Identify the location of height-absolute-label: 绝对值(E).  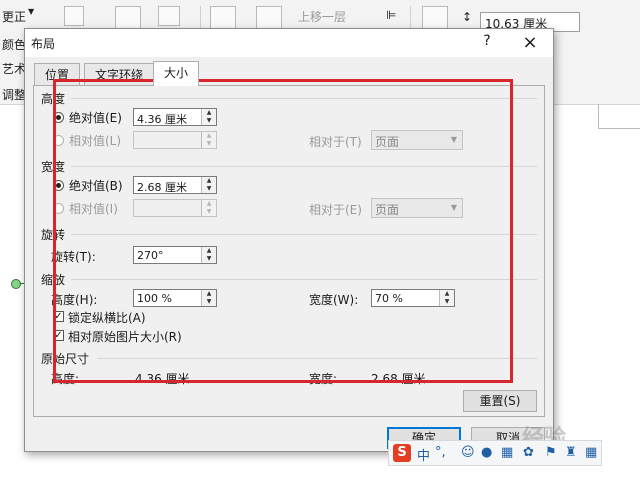
(95, 118).